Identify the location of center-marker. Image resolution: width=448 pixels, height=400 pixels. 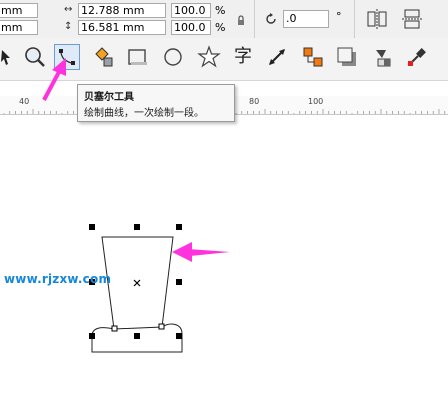
(137, 283).